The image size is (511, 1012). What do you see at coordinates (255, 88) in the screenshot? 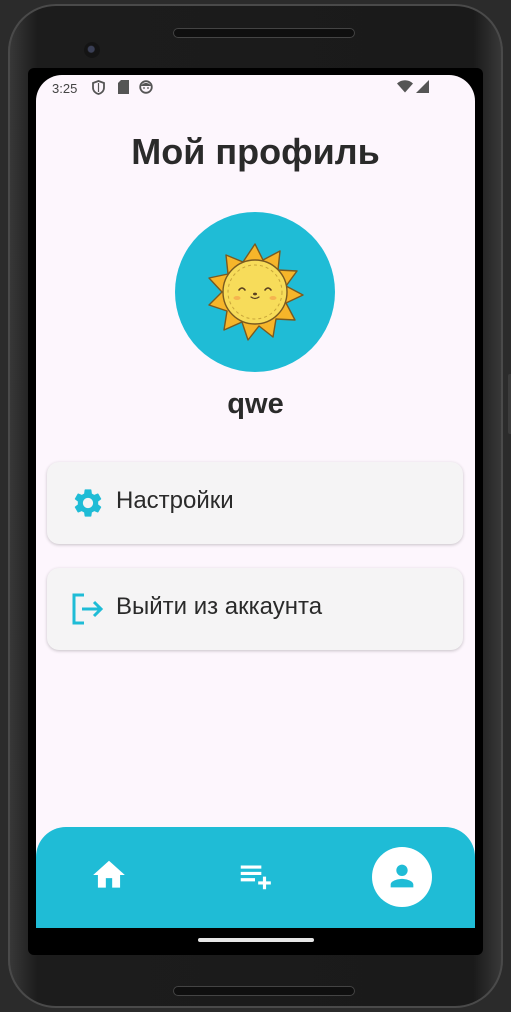
I see `status-bar: 3:25` at bounding box center [255, 88].